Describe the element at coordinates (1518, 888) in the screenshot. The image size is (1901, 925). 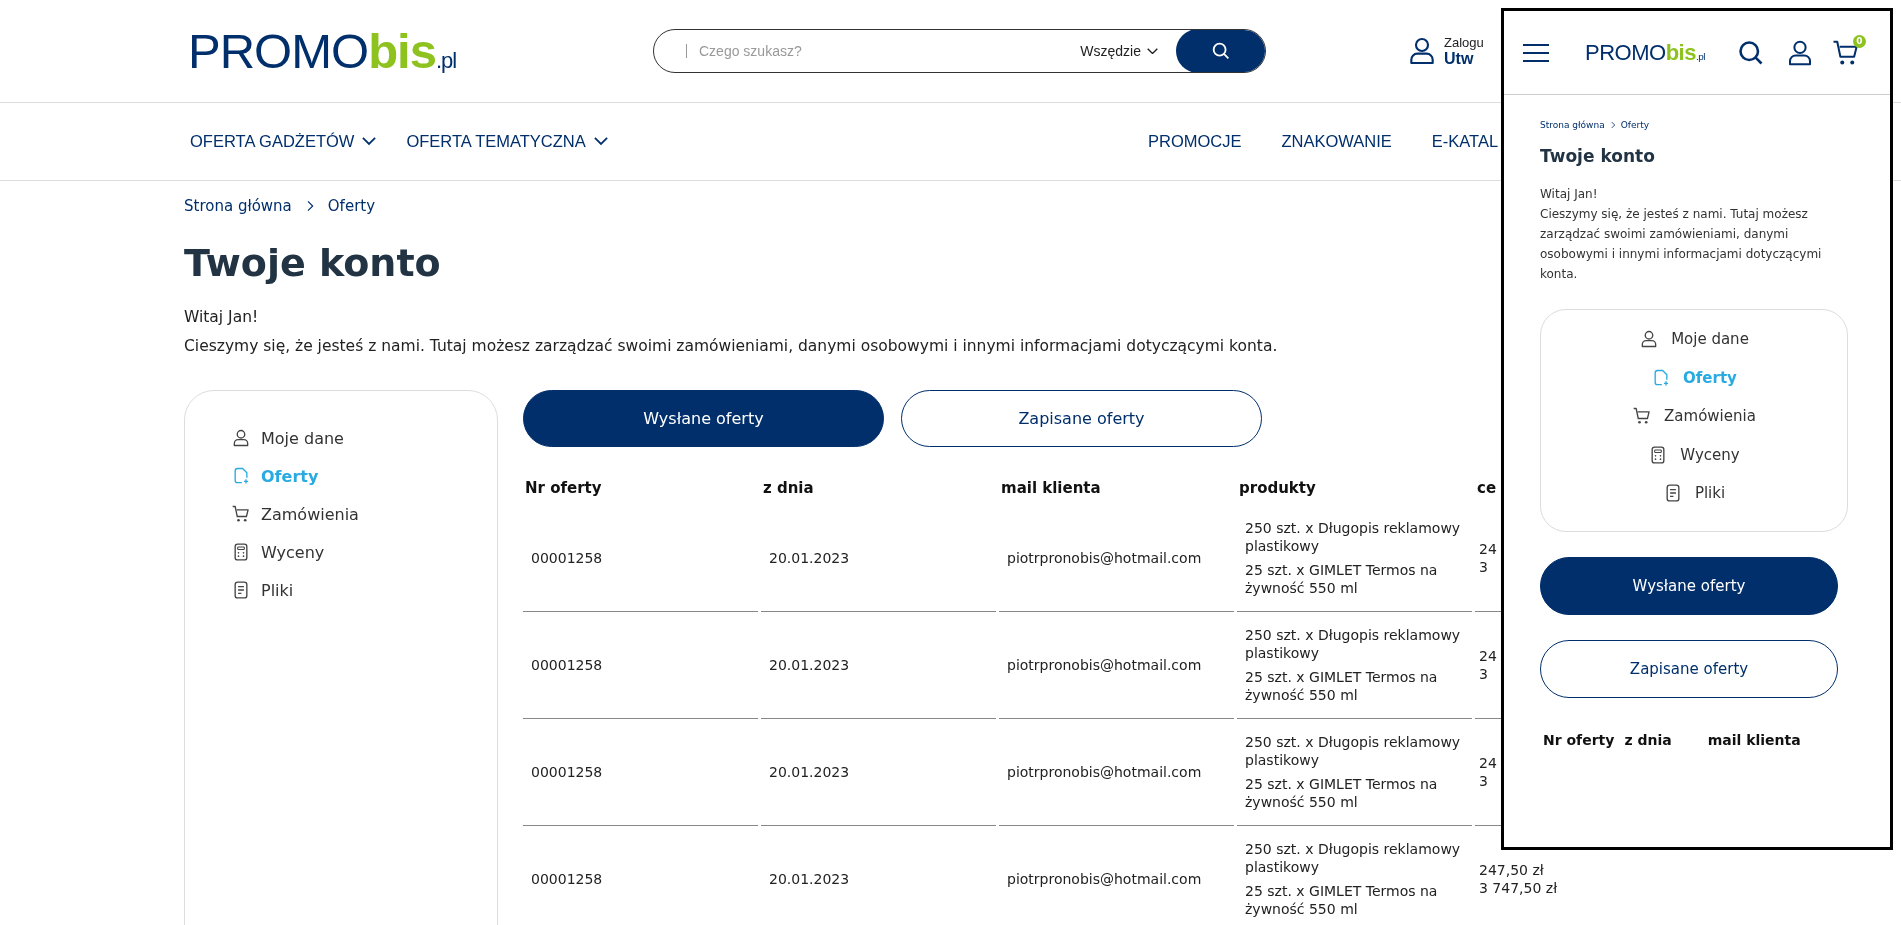
I see `price-text: 3 747,50 zł` at that location.